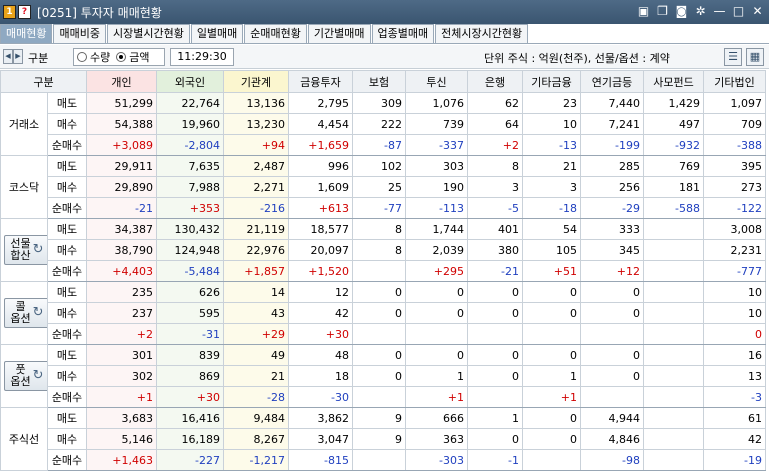 The width and height of the screenshot is (769, 471). Describe the element at coordinates (24, 187) in the screenshot. I see `market-group-1: 코스닥` at that location.